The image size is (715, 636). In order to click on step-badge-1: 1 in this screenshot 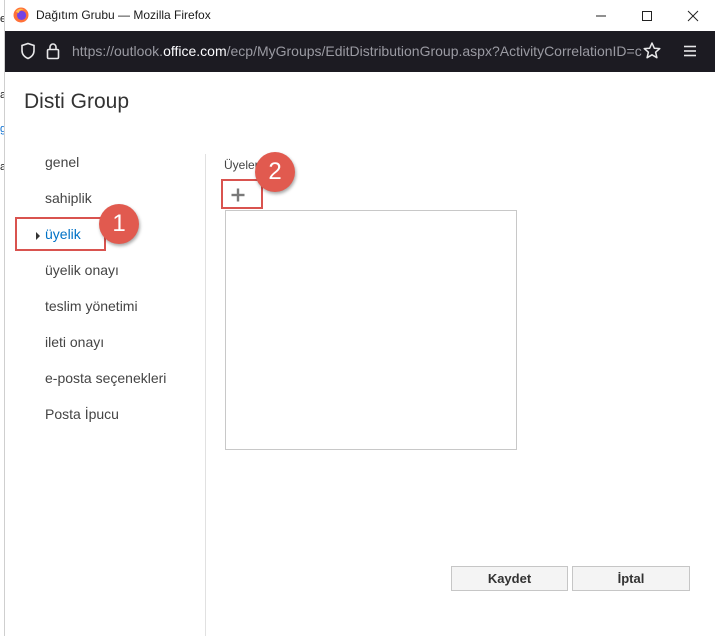, I will do `click(119, 224)`.